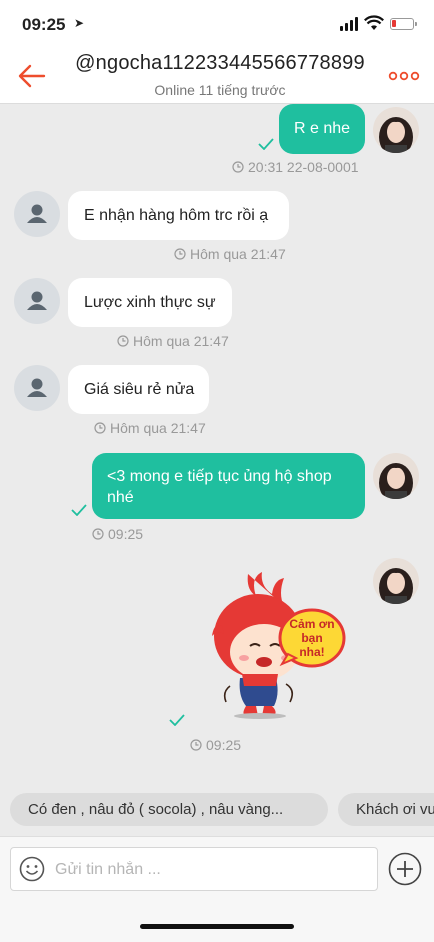 The width and height of the screenshot is (434, 942). I want to click on message-text: E nhận hàng hôm trc rồi ạ, so click(176, 215).